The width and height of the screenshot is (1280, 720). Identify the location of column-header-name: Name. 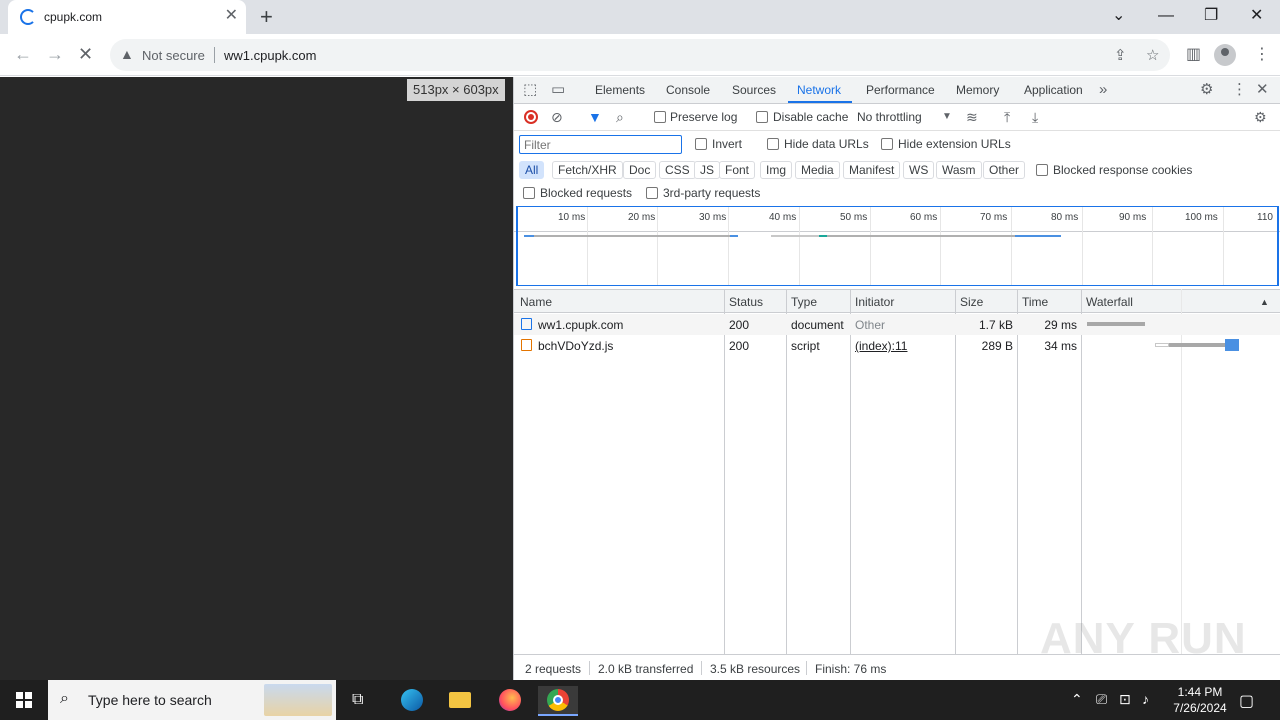
(536, 302).